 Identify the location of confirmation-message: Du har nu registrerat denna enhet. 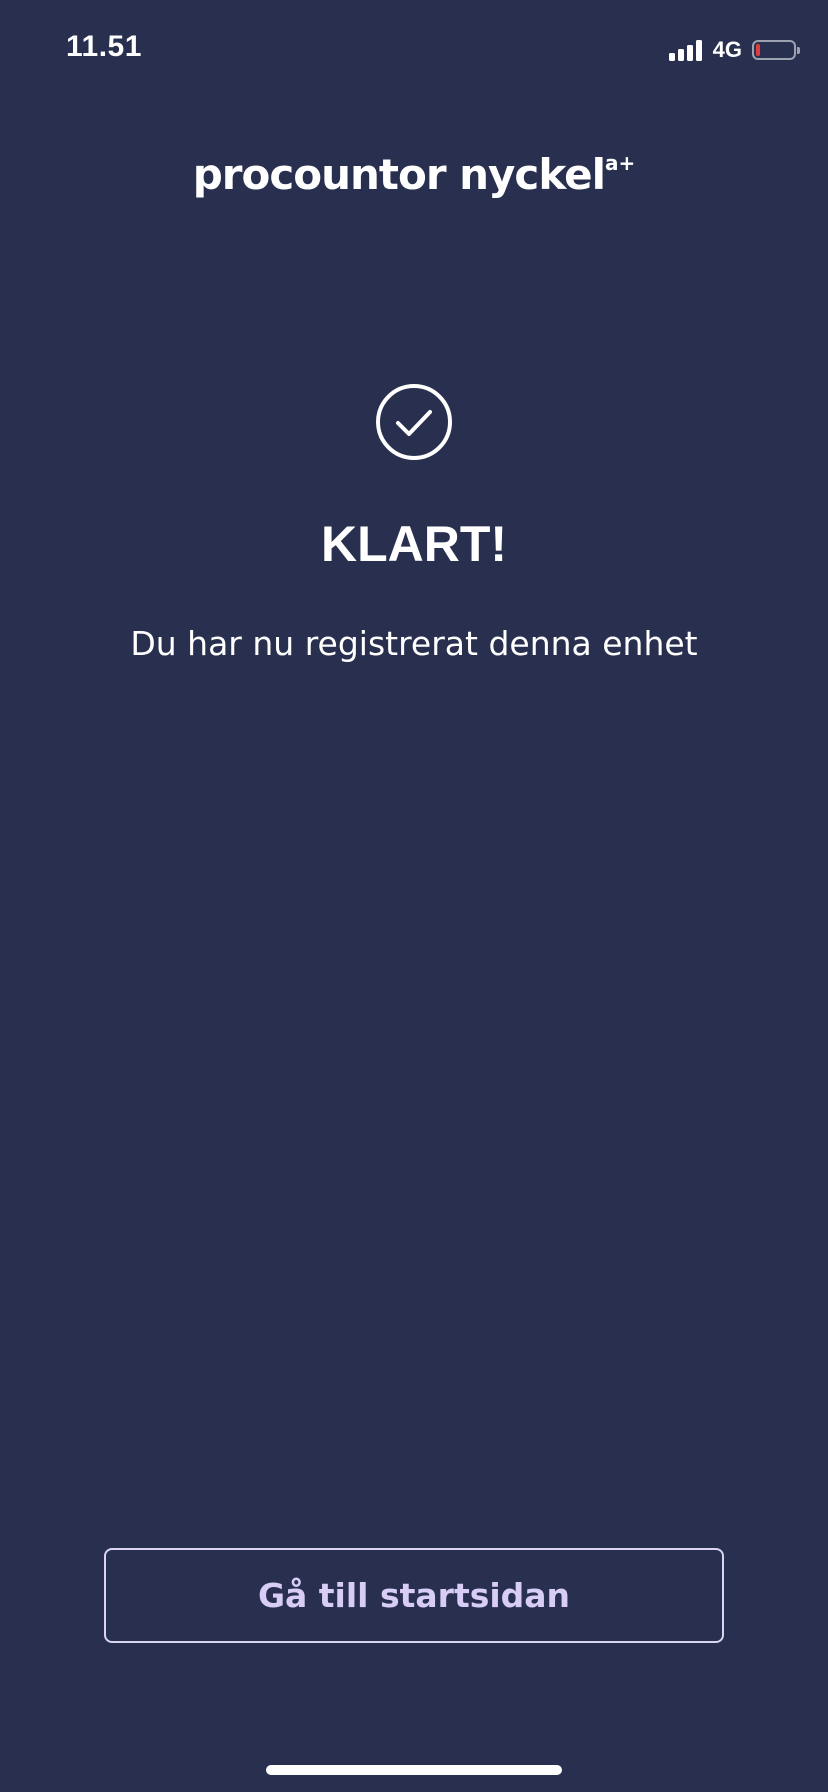
(414, 643).